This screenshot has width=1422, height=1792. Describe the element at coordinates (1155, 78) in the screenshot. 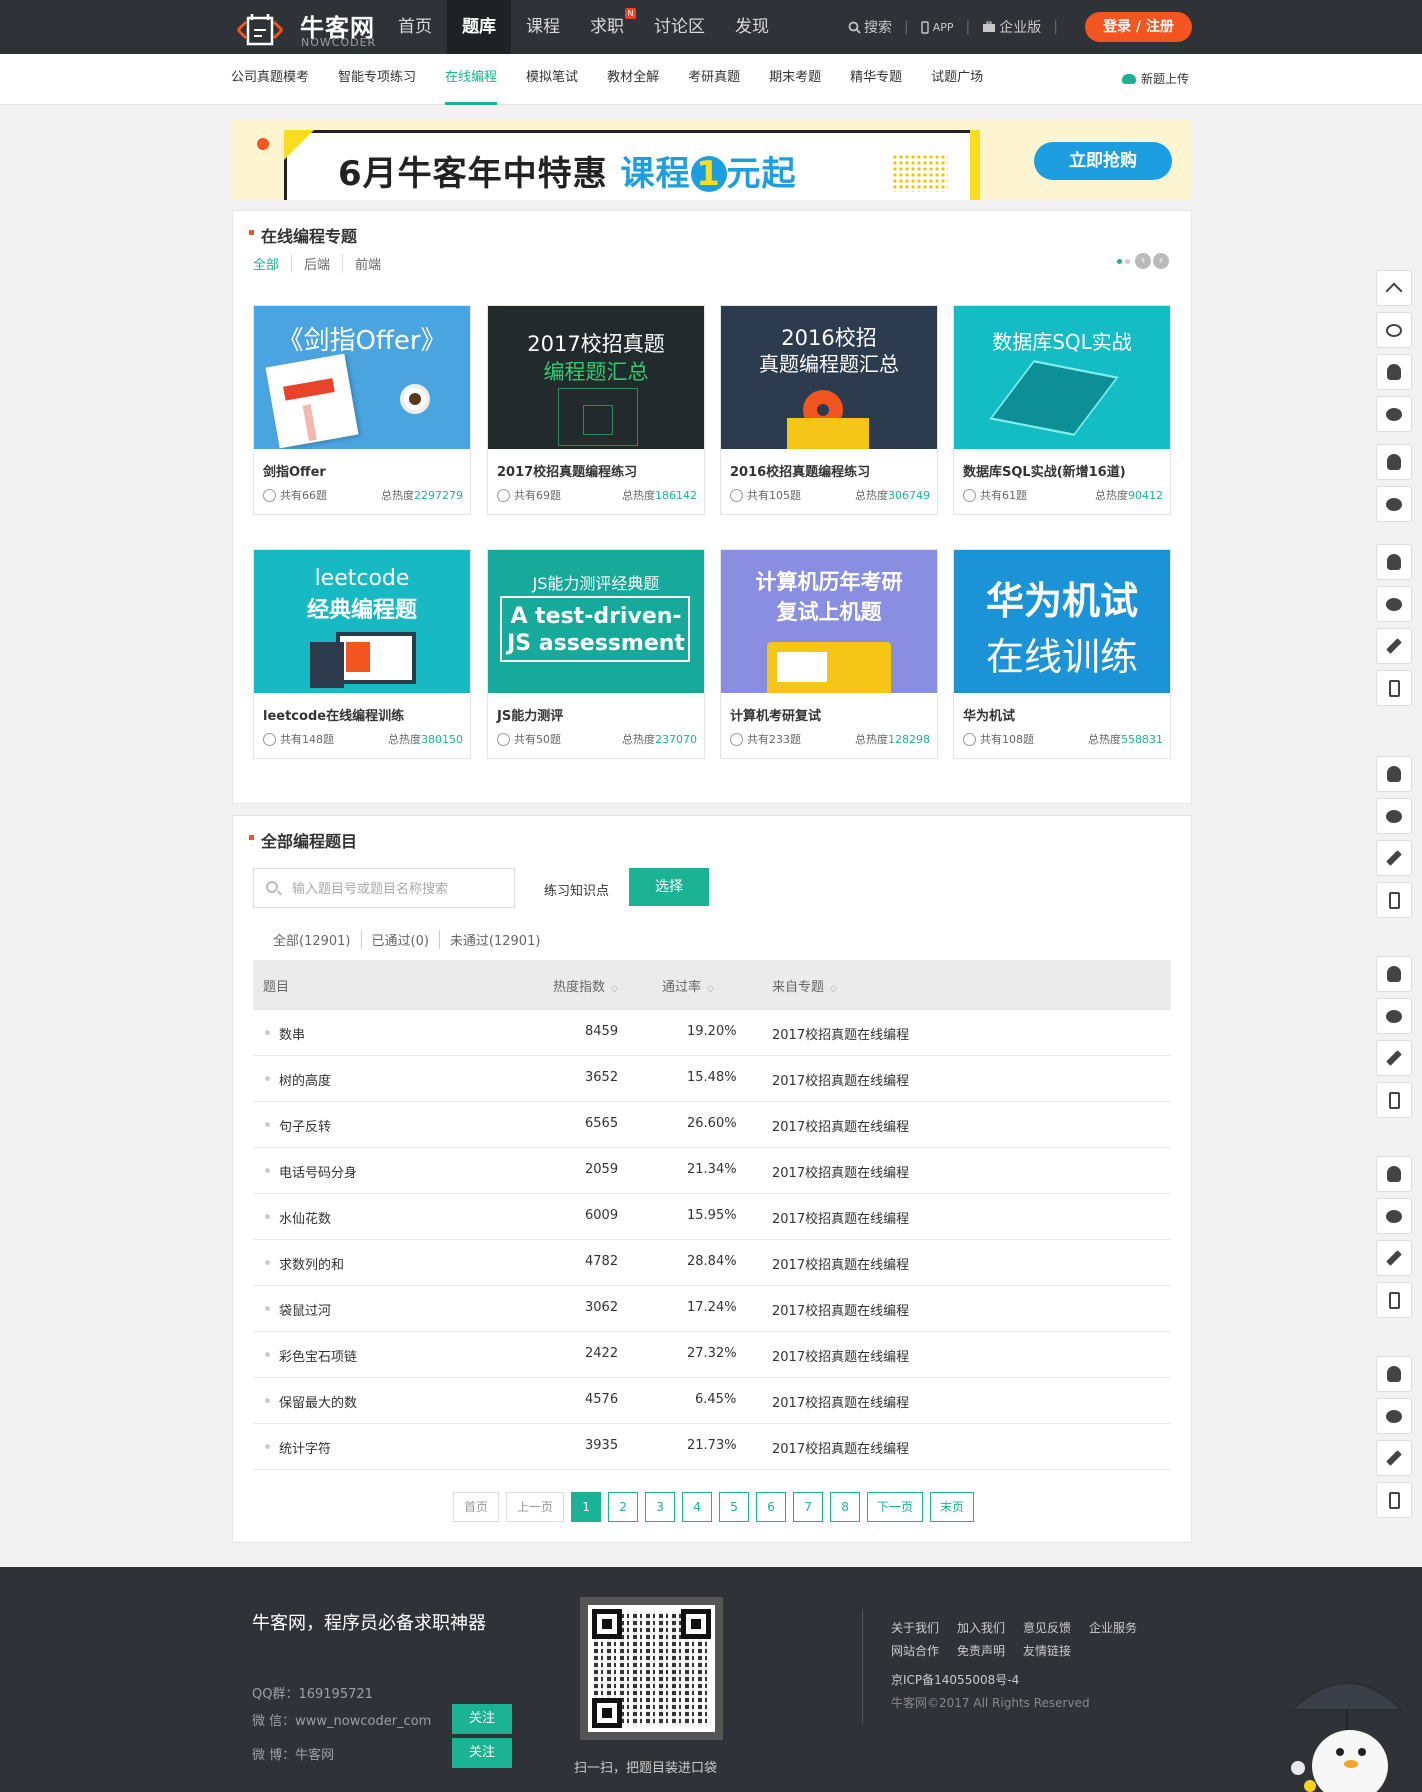

I see `upload-new-question: 新题上传` at that location.